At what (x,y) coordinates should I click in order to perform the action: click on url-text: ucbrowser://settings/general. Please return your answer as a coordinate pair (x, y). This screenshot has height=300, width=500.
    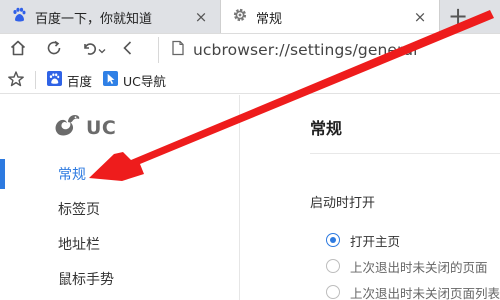
    Looking at the image, I should click on (305, 50).